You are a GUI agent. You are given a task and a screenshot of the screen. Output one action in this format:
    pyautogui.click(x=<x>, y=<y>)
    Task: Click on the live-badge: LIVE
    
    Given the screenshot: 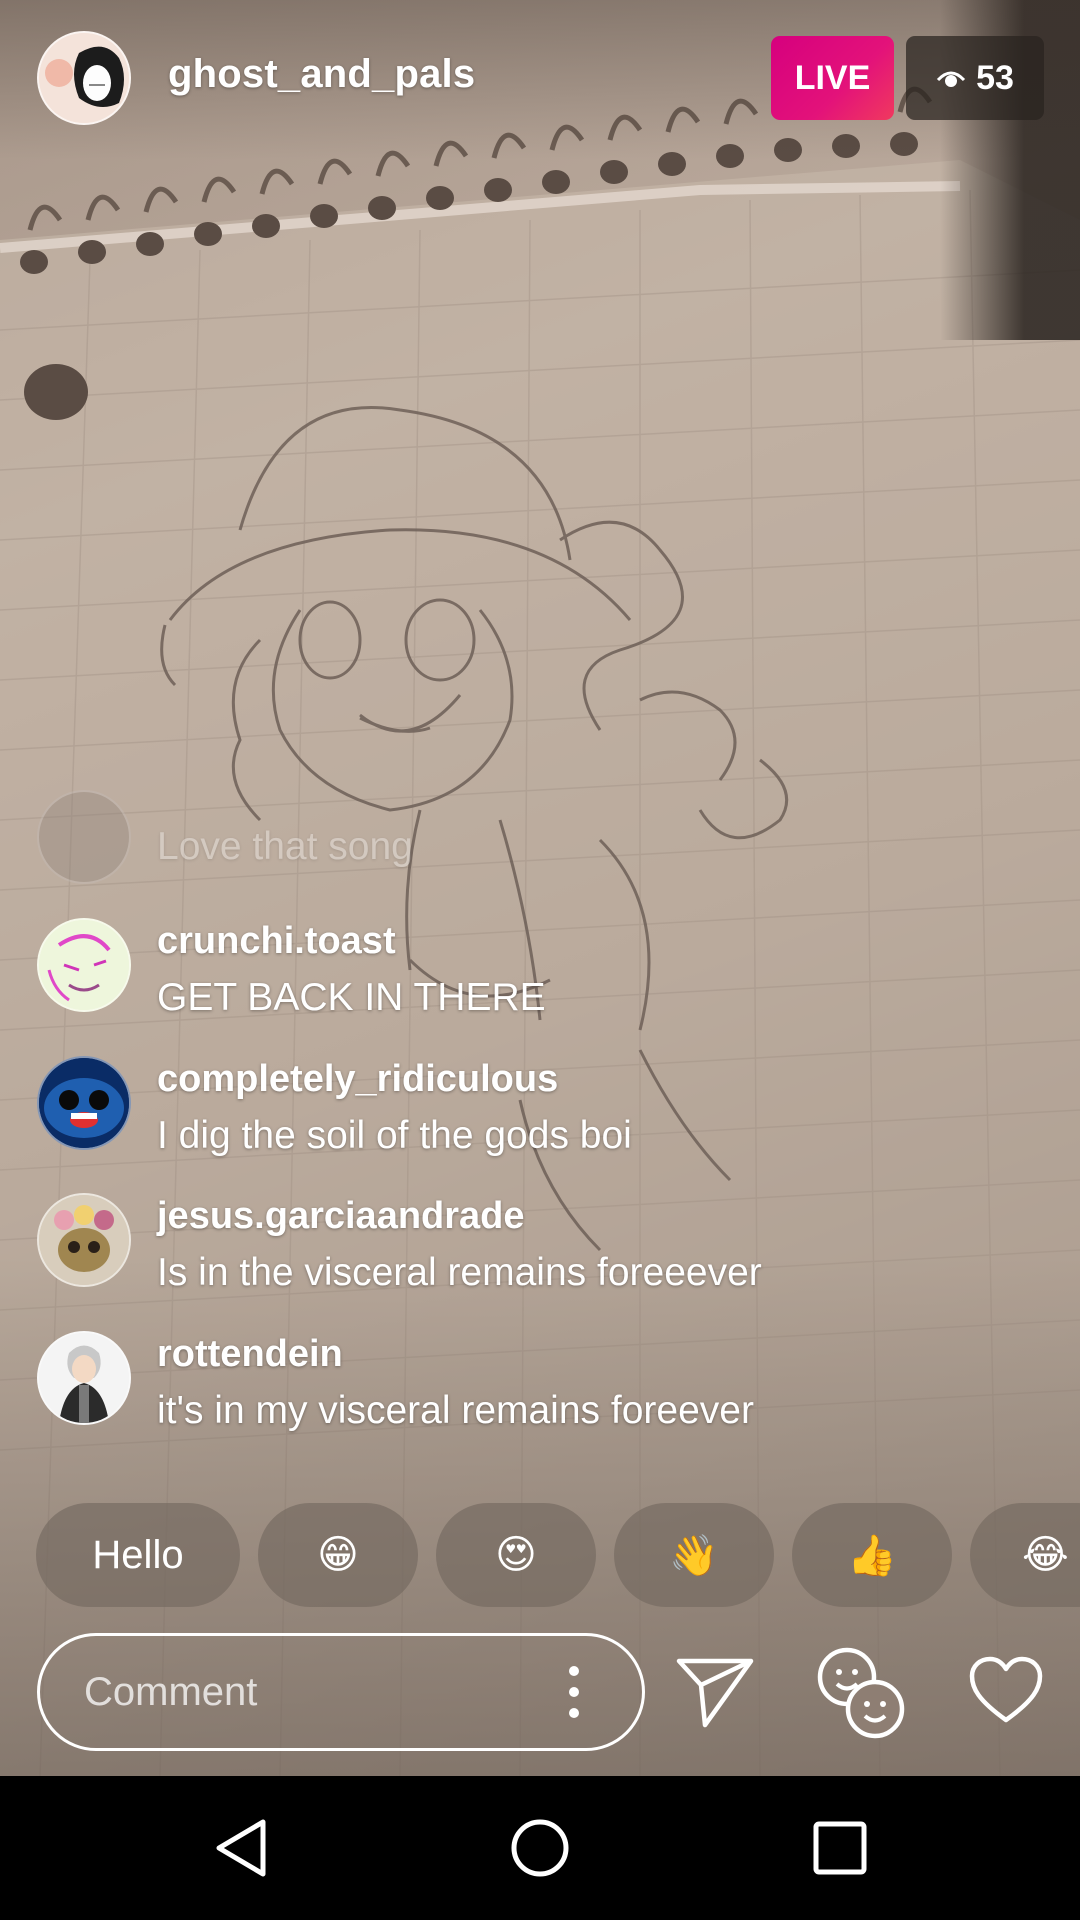 What is the action you would take?
    pyautogui.click(x=832, y=78)
    